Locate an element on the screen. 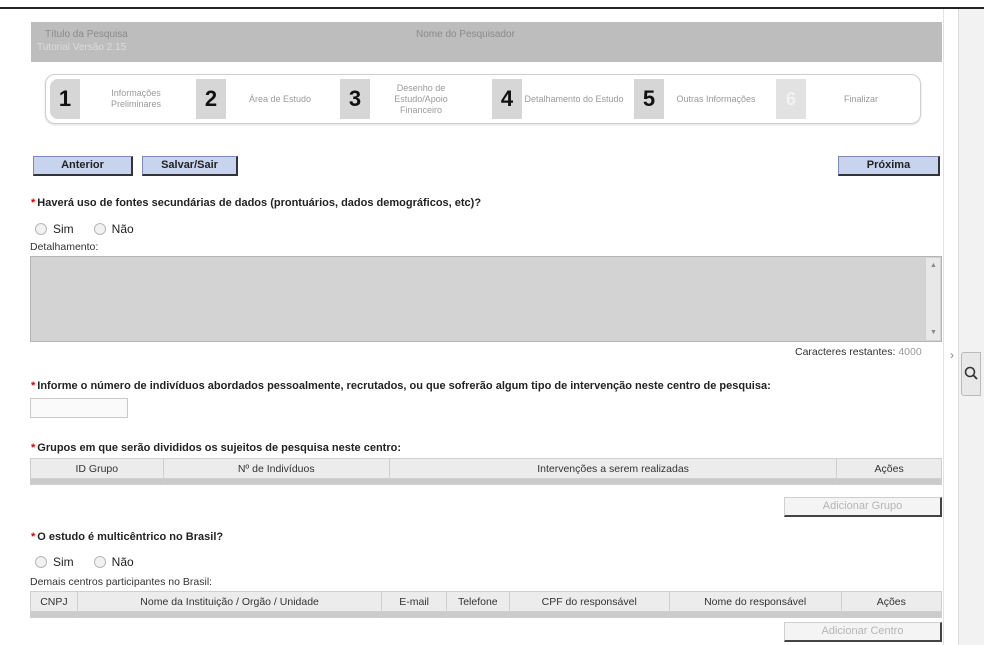 This screenshot has height=645, width=984. detail-label: Detalhamento: is located at coordinates (64, 247).